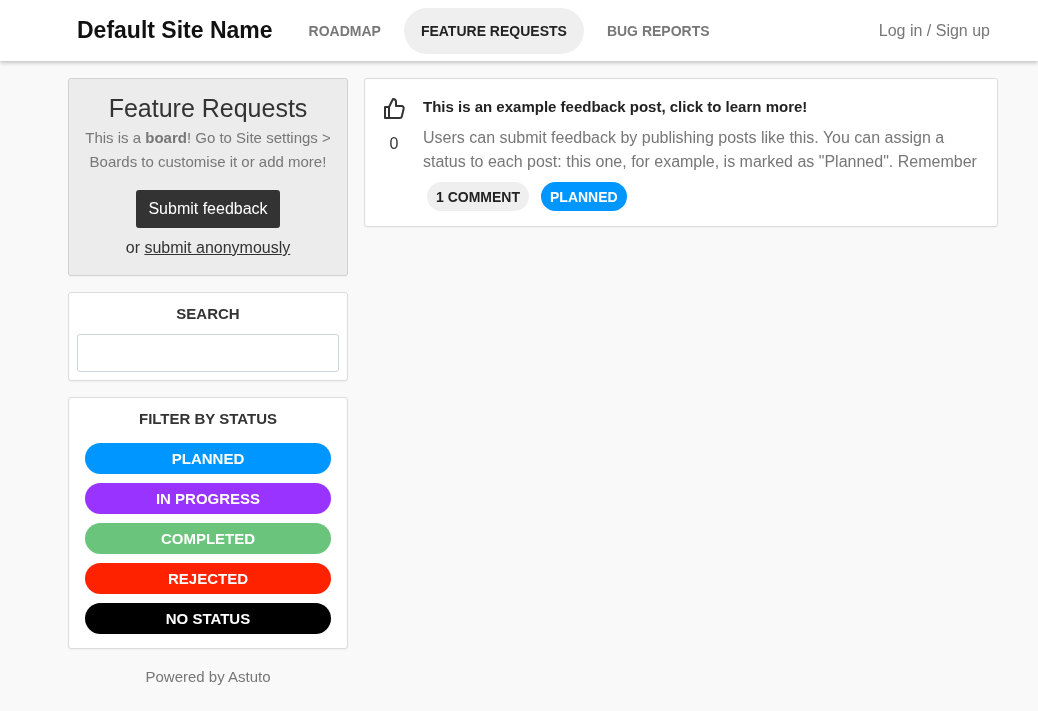  Describe the element at coordinates (208, 419) in the screenshot. I see `filter-title: FILTER BY STATUS` at that location.